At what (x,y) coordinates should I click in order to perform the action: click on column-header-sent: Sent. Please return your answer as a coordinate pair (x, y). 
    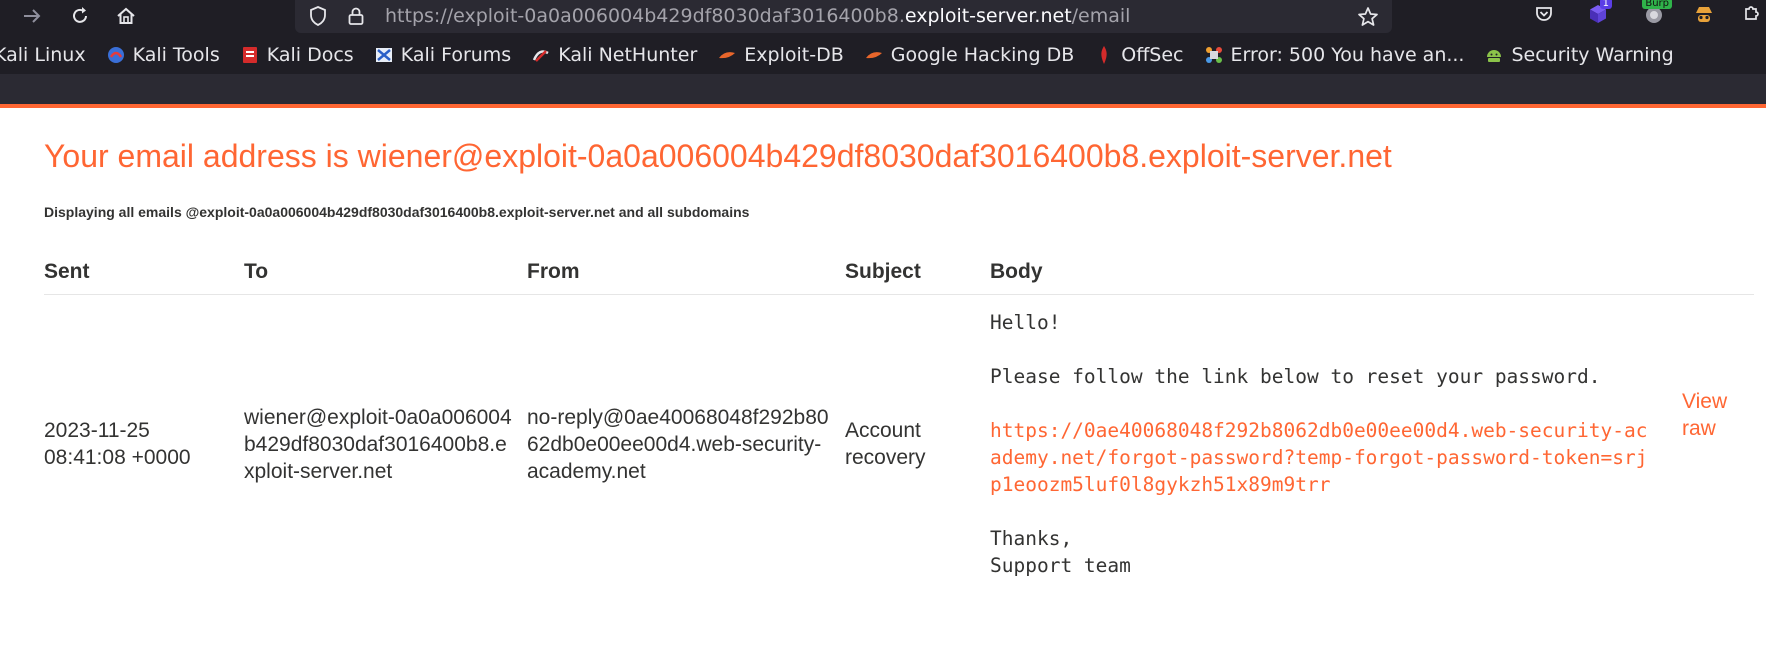
    Looking at the image, I should click on (144, 272).